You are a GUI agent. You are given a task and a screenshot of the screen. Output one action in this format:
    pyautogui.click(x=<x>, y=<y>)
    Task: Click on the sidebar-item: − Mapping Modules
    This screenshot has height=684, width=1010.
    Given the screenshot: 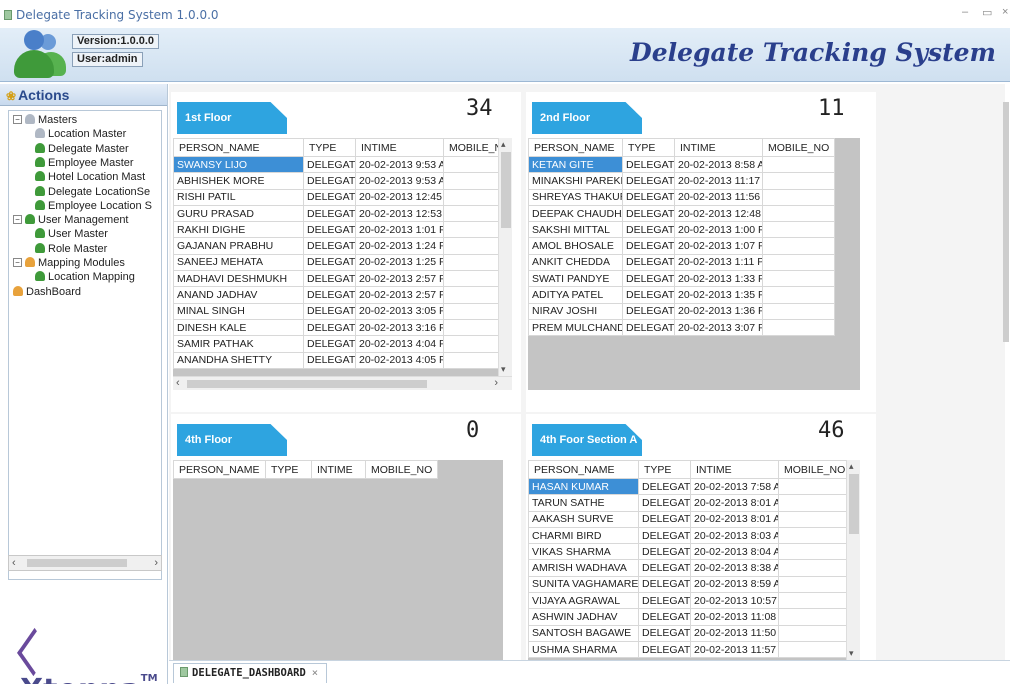 What is the action you would take?
    pyautogui.click(x=69, y=263)
    